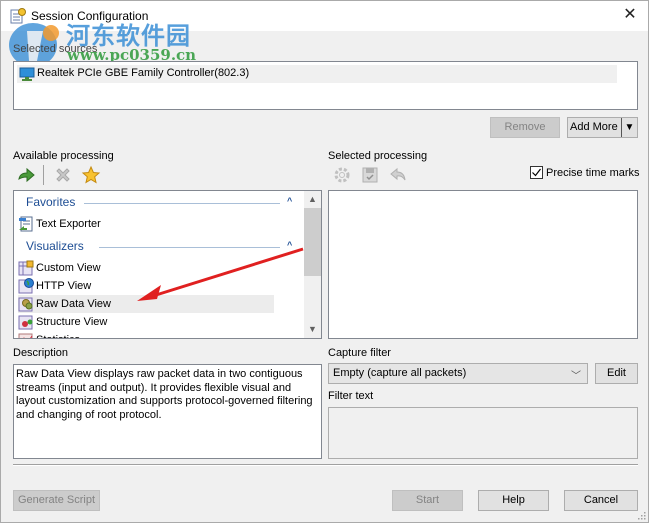 Image resolution: width=649 pixels, height=523 pixels. What do you see at coordinates (312, 199) in the screenshot?
I see `scroll-up-icon: ▲` at bounding box center [312, 199].